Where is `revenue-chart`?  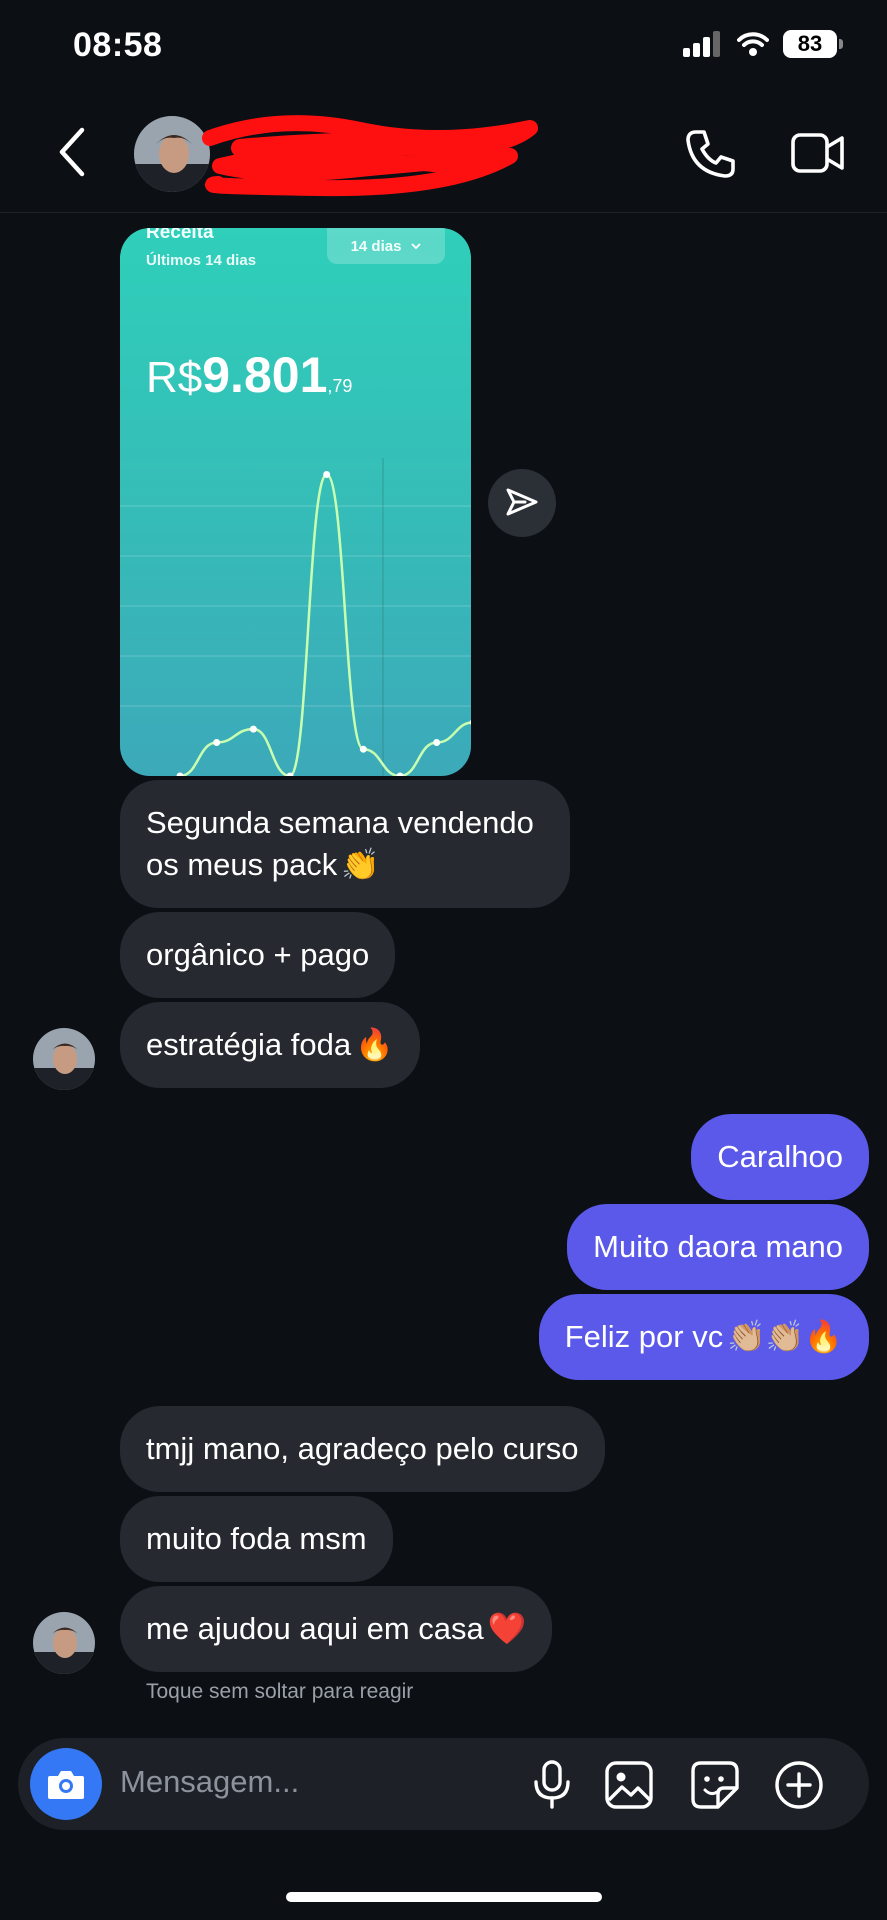 revenue-chart is located at coordinates (295, 617).